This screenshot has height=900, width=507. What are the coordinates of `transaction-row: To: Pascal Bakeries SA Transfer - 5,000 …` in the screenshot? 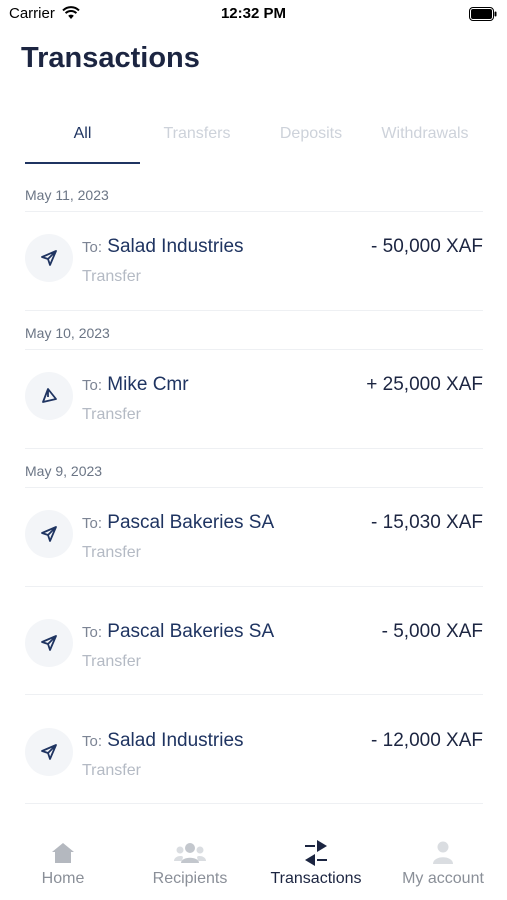 It's located at (254, 642).